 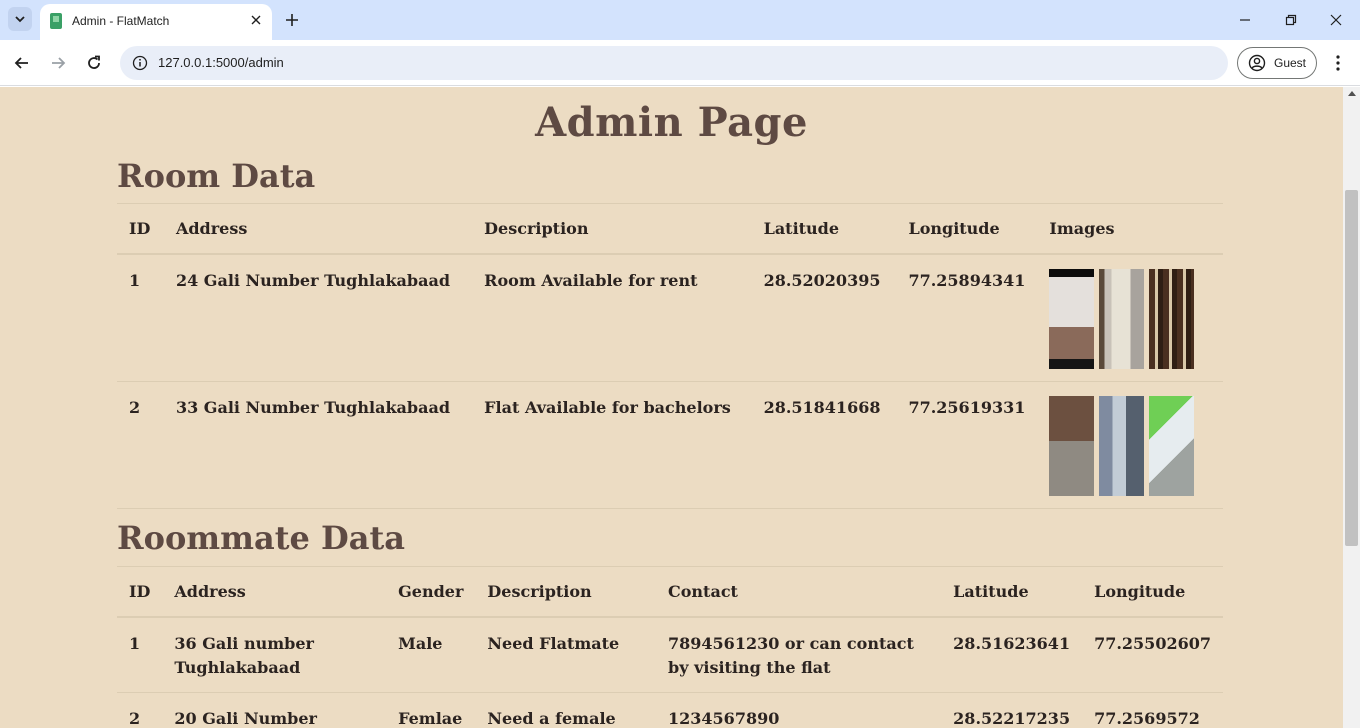 I want to click on restore-icon, so click(x=1291, y=20).